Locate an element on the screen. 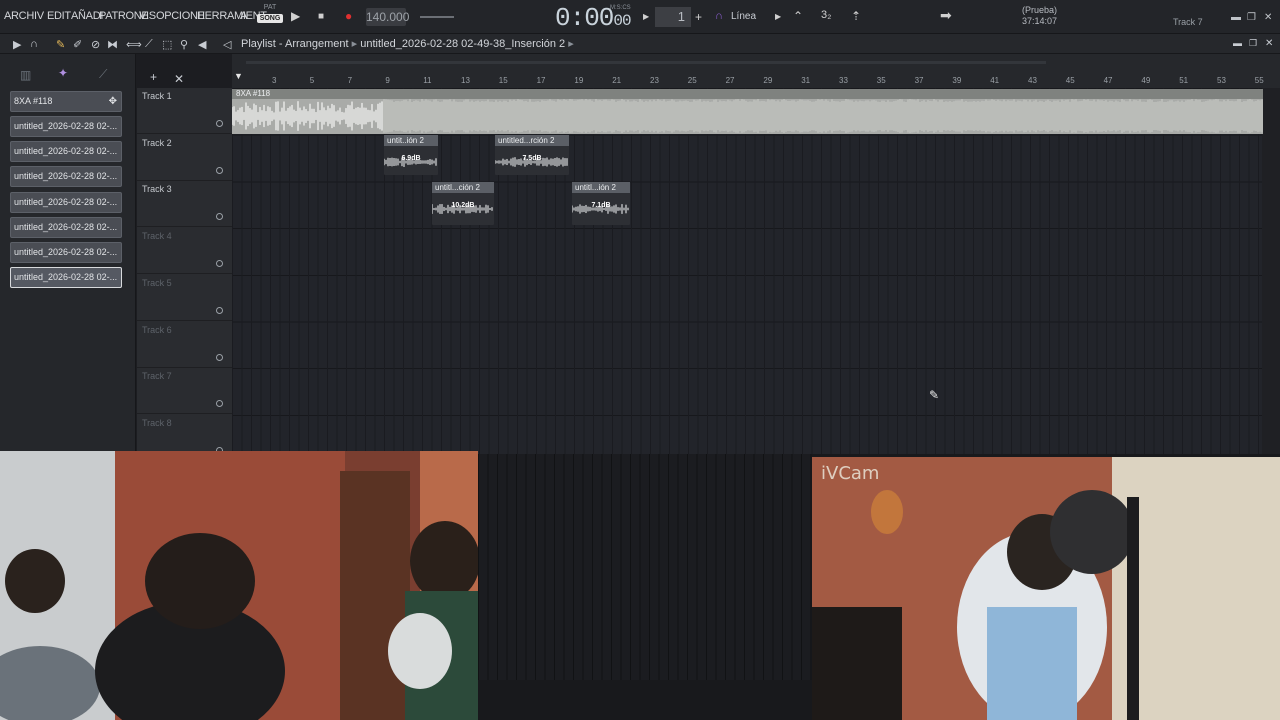 The image size is (1280, 720). audio-clip: untitled...rción 2 7.5dB is located at coordinates (532, 155).